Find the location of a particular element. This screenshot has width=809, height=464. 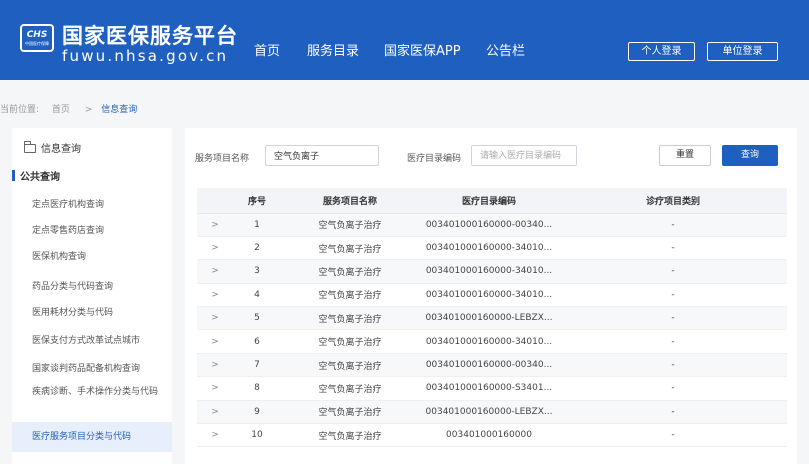

table-row: >1 空气负离子治疗 003401000160000-00340... - is located at coordinates (492, 225).